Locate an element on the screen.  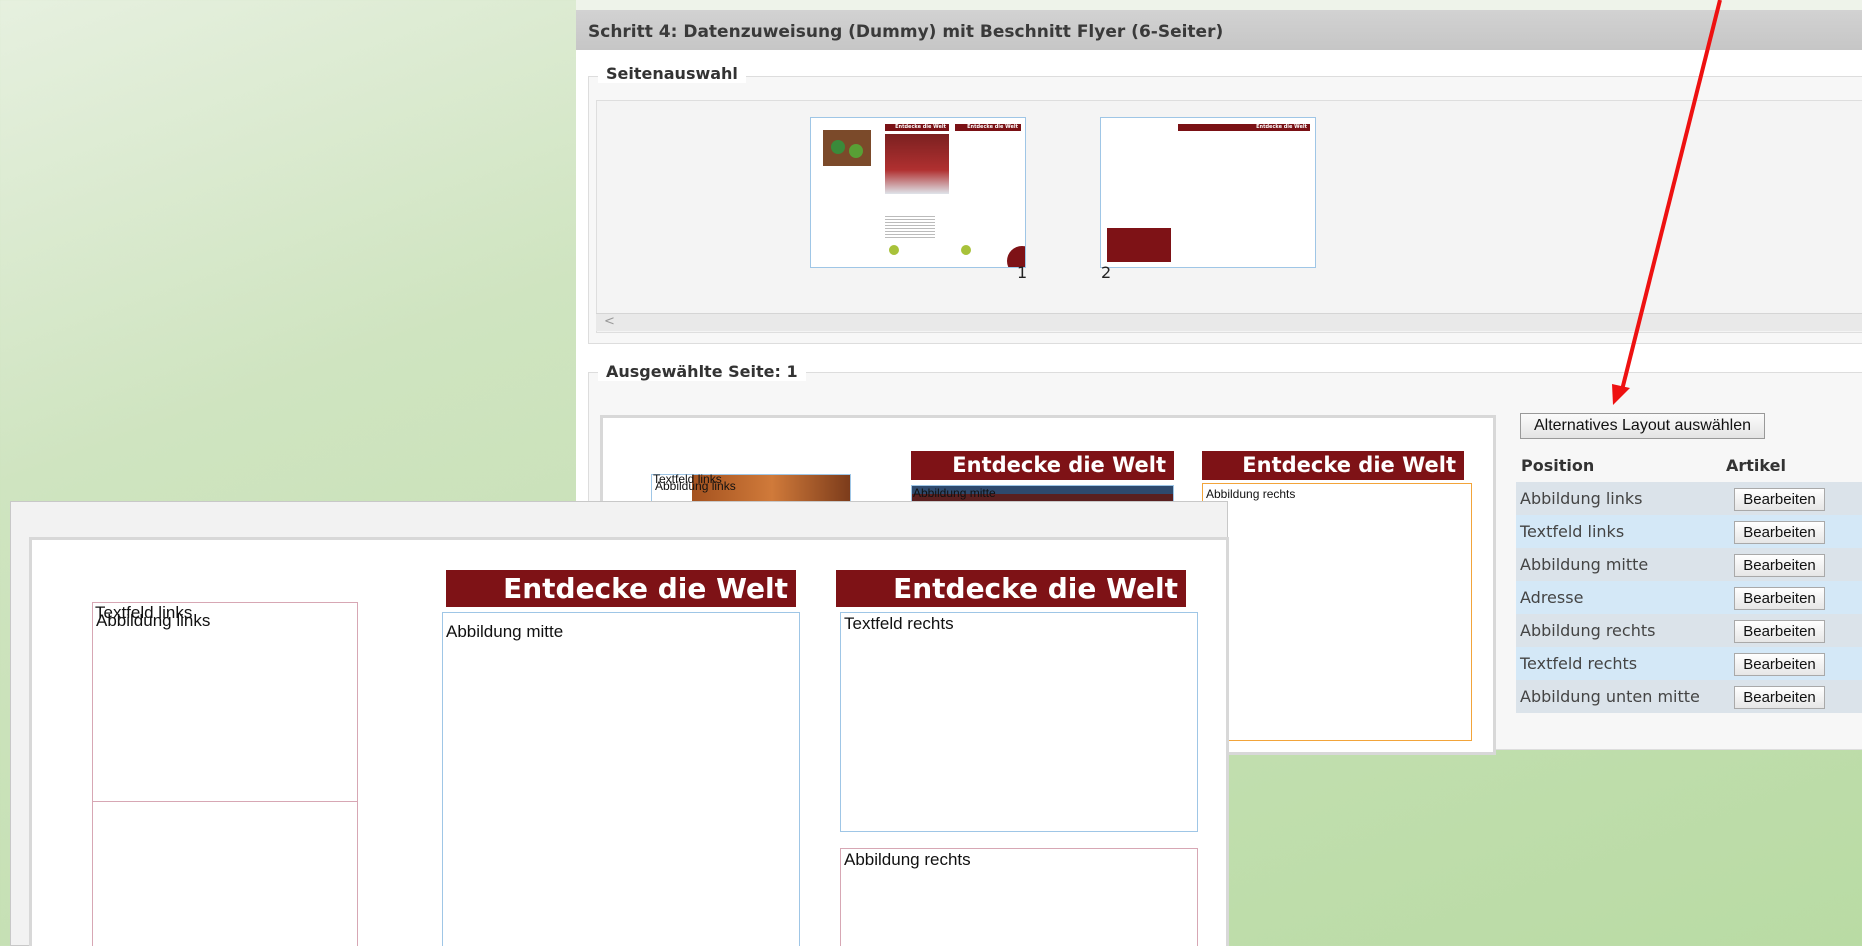
panel-top-strip is located at coordinates (1219, 5).